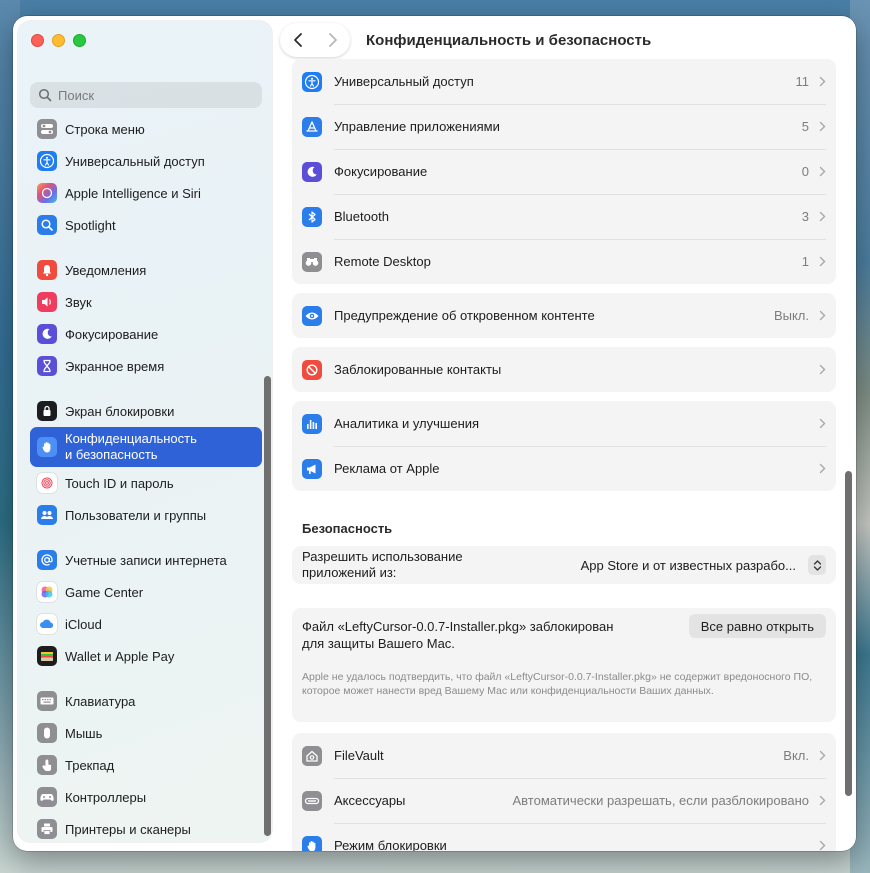 The height and width of the screenshot is (873, 870). What do you see at coordinates (146, 797) in the screenshot?
I see `sidebar-item-controllers: Контроллеры` at bounding box center [146, 797].